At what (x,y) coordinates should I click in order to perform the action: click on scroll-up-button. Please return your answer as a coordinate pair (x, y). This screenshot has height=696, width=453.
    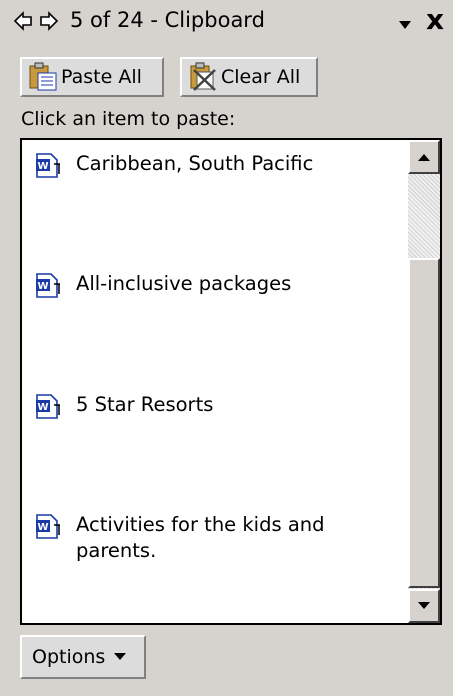
    Looking at the image, I should click on (424, 157).